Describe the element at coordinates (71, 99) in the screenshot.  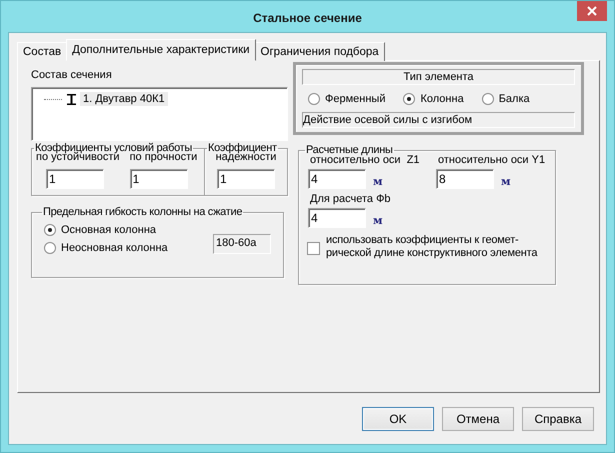
I see `i-beam-icon` at that location.